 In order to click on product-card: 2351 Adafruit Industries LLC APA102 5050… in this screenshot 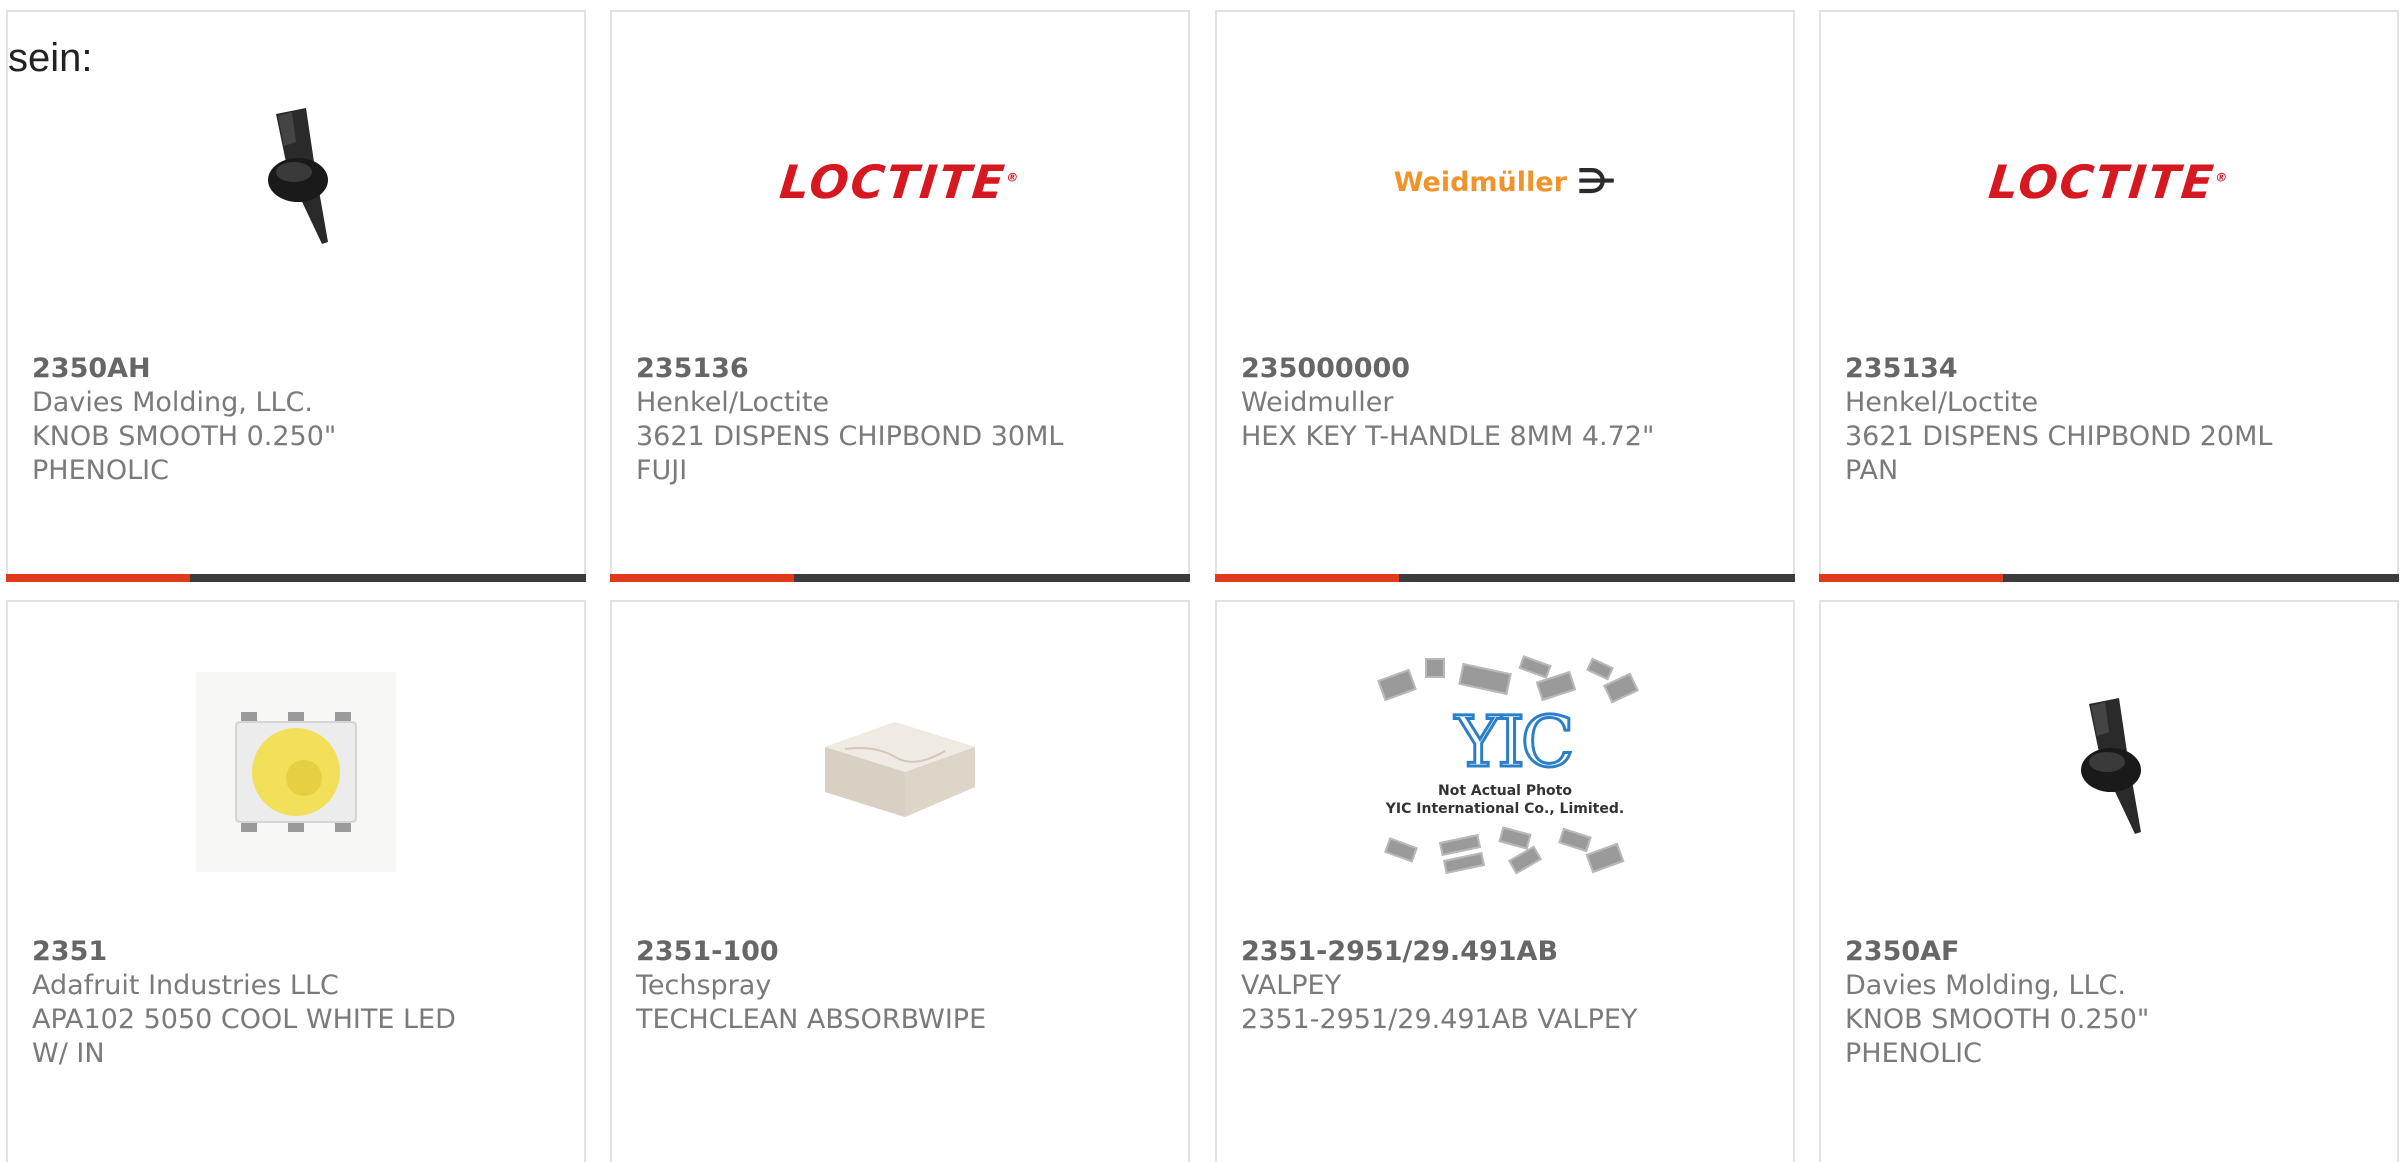, I will do `click(296, 881)`.